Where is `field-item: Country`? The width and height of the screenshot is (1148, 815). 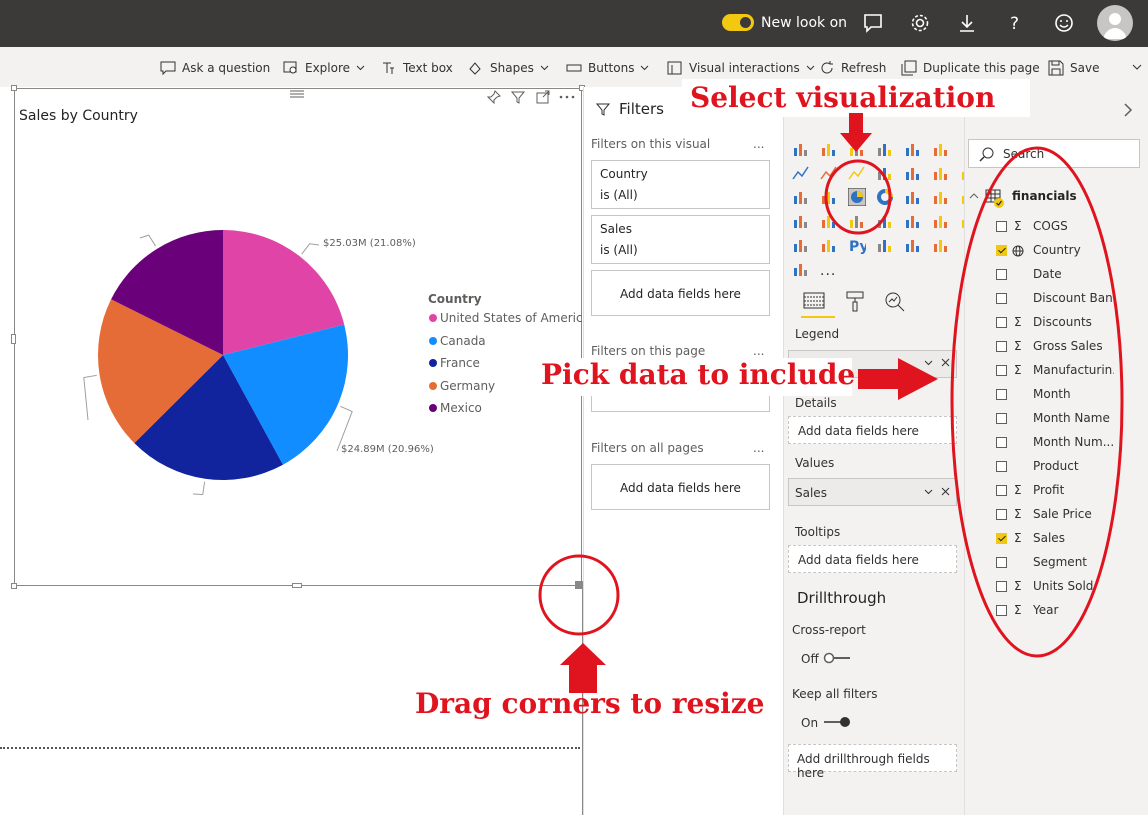
field-item: Country is located at coordinates (1055, 251).